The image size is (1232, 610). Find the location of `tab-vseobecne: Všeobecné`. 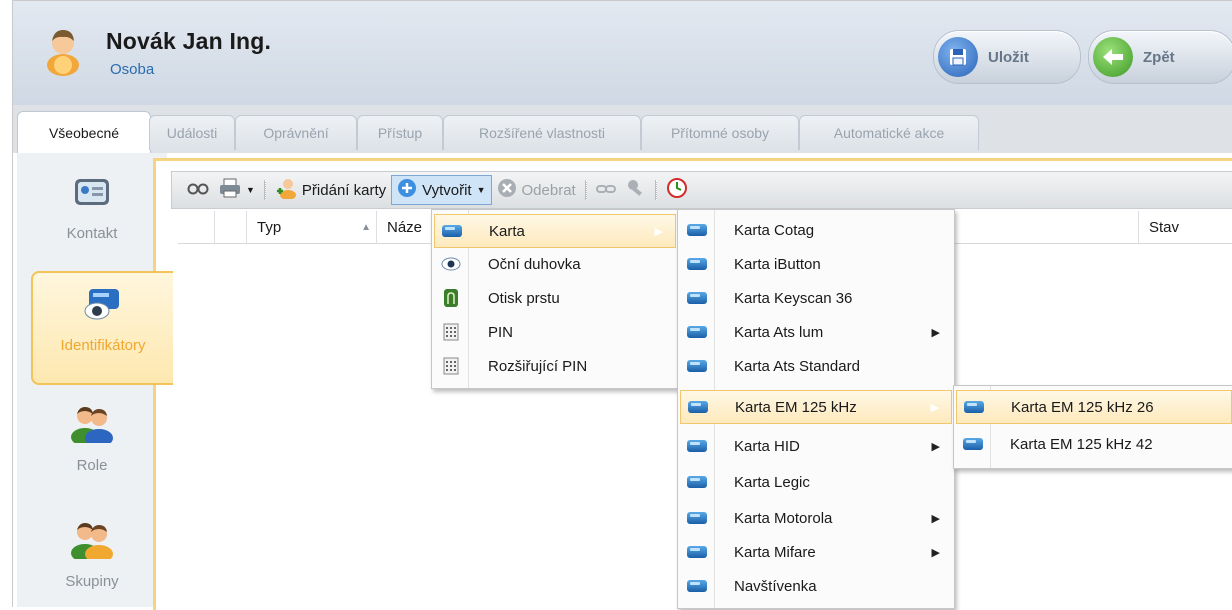

tab-vseobecne: Všeobecné is located at coordinates (84, 132).